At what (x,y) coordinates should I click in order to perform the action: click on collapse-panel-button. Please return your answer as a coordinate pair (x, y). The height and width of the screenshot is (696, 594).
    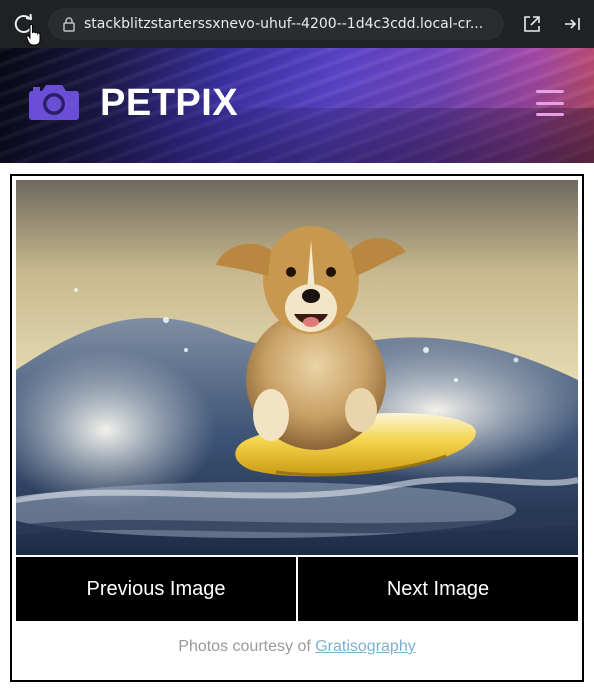
    Looking at the image, I should click on (572, 24).